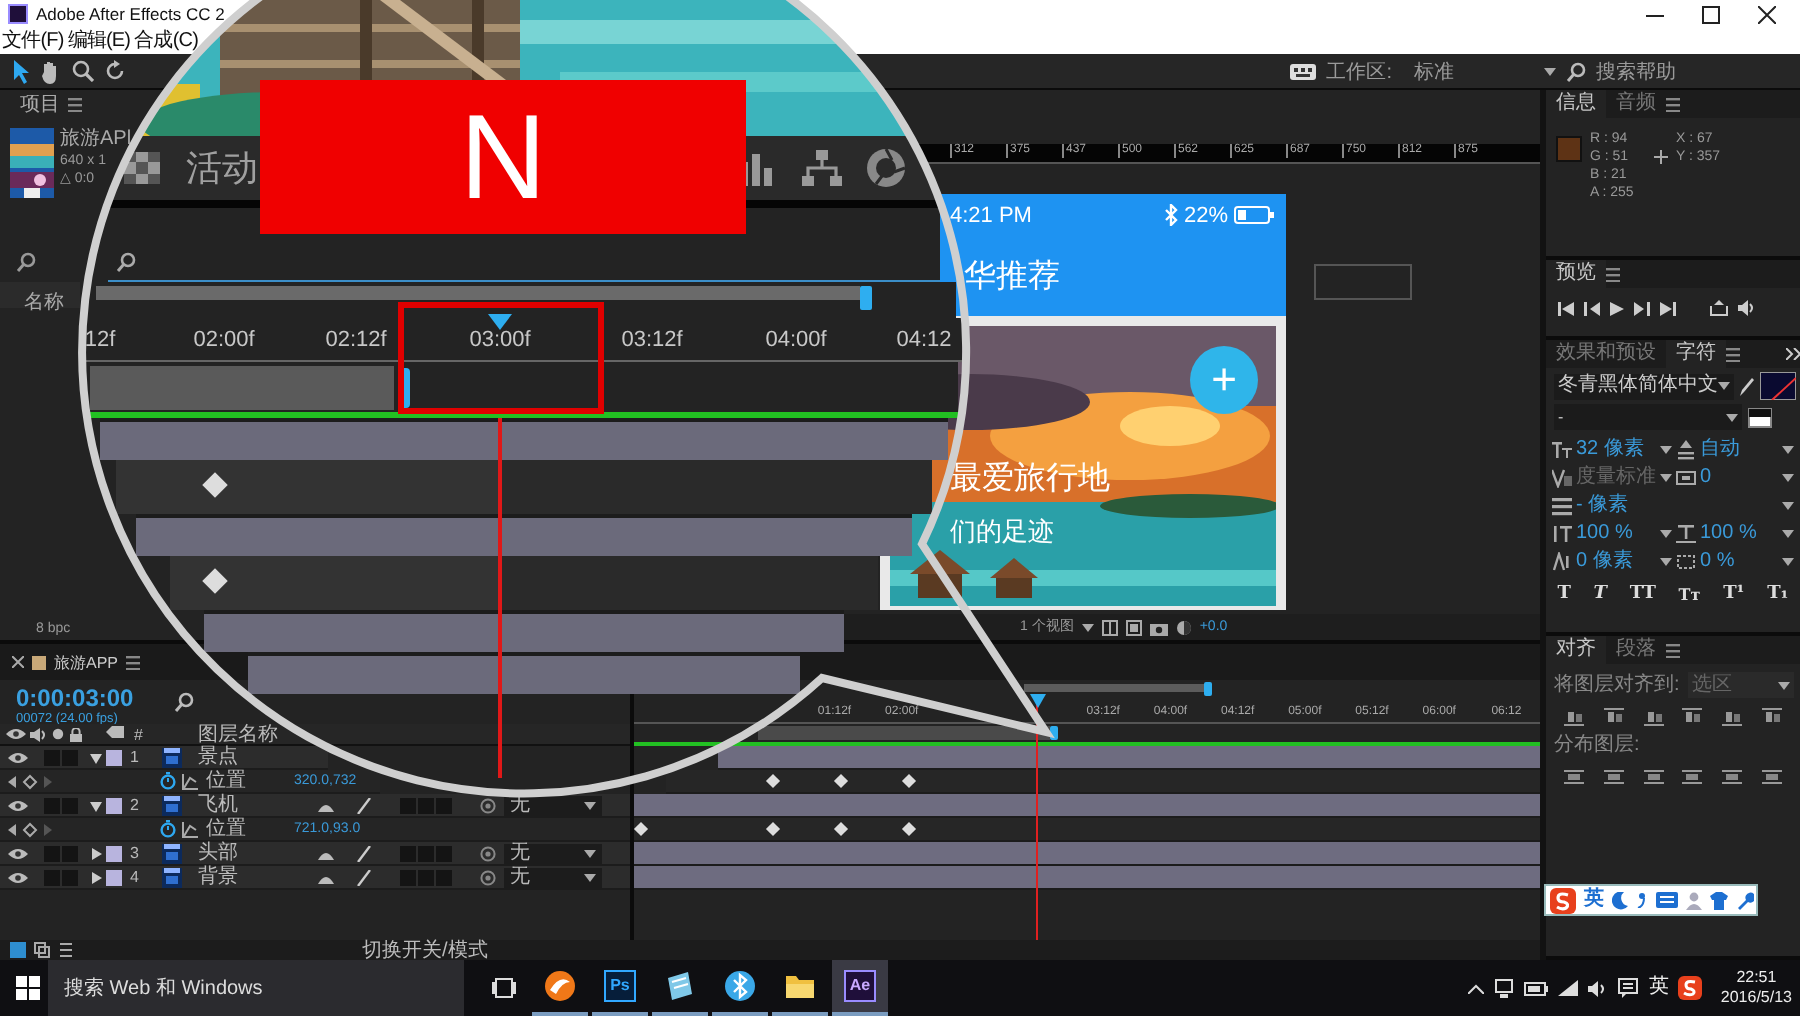 This screenshot has width=1800, height=1016. I want to click on work-area-bar, so click(904, 733).